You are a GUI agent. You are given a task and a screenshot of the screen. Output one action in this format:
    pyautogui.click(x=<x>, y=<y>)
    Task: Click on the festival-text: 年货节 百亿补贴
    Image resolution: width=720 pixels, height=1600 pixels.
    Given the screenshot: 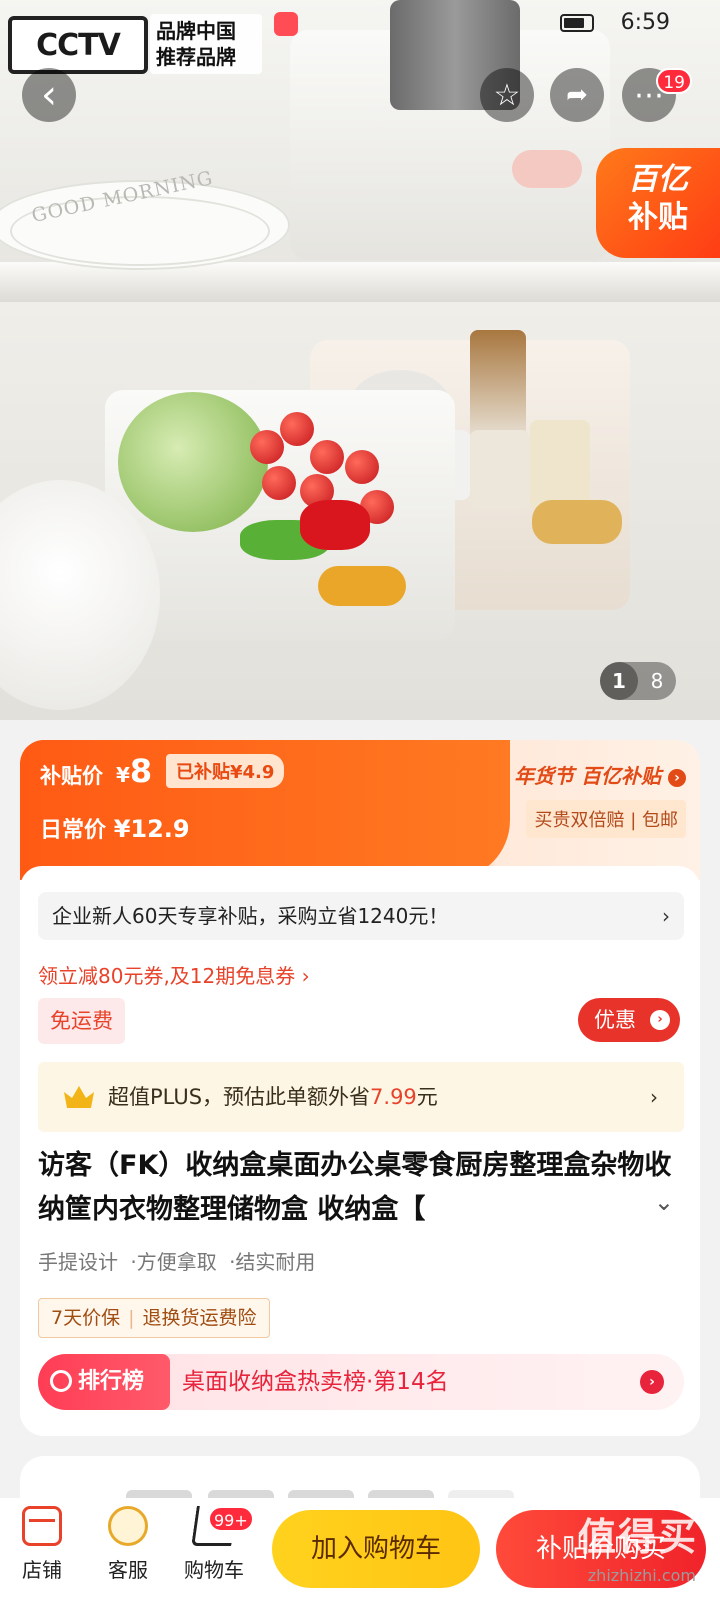 What is the action you would take?
    pyautogui.click(x=588, y=776)
    